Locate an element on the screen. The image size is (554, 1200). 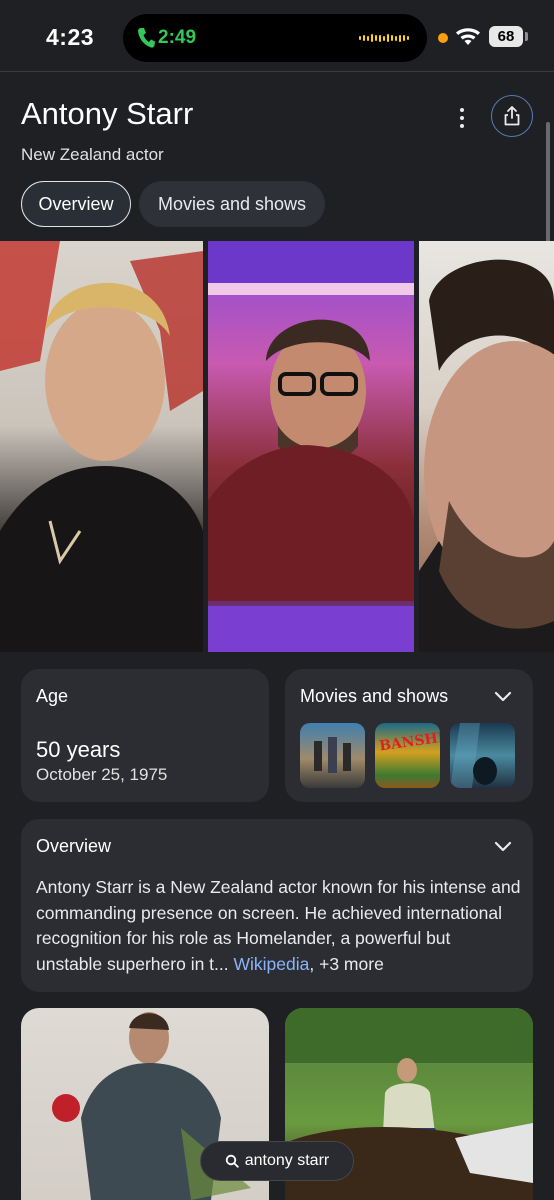
banshee-logo-text: BANSHEE is located at coordinates (409, 741).